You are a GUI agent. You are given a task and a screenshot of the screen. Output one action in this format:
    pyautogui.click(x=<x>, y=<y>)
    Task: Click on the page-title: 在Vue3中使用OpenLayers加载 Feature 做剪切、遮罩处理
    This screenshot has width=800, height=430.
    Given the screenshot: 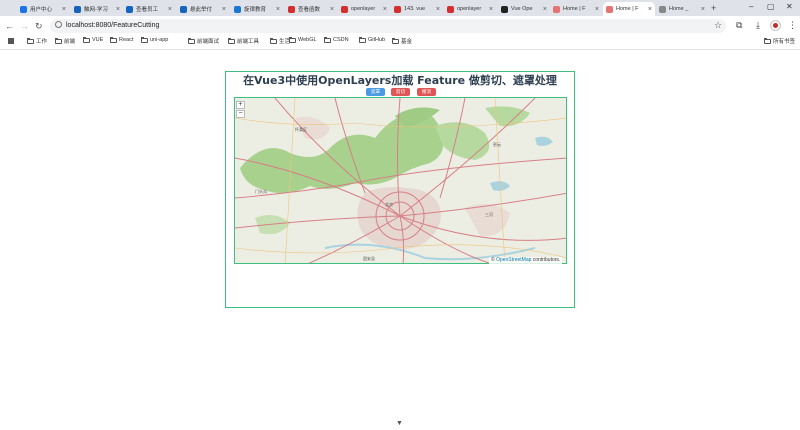 What is the action you would take?
    pyautogui.click(x=400, y=80)
    